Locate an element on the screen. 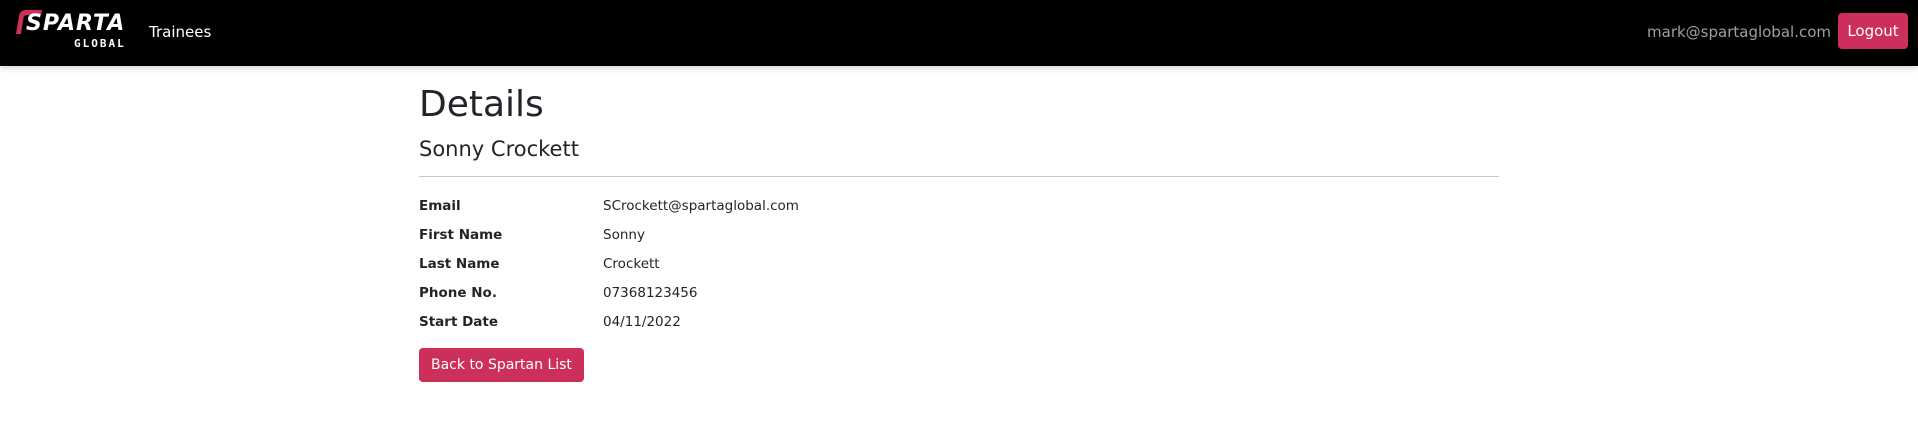  detail-row-email: Email SCrockett@spartaglobal.com is located at coordinates (959, 205).